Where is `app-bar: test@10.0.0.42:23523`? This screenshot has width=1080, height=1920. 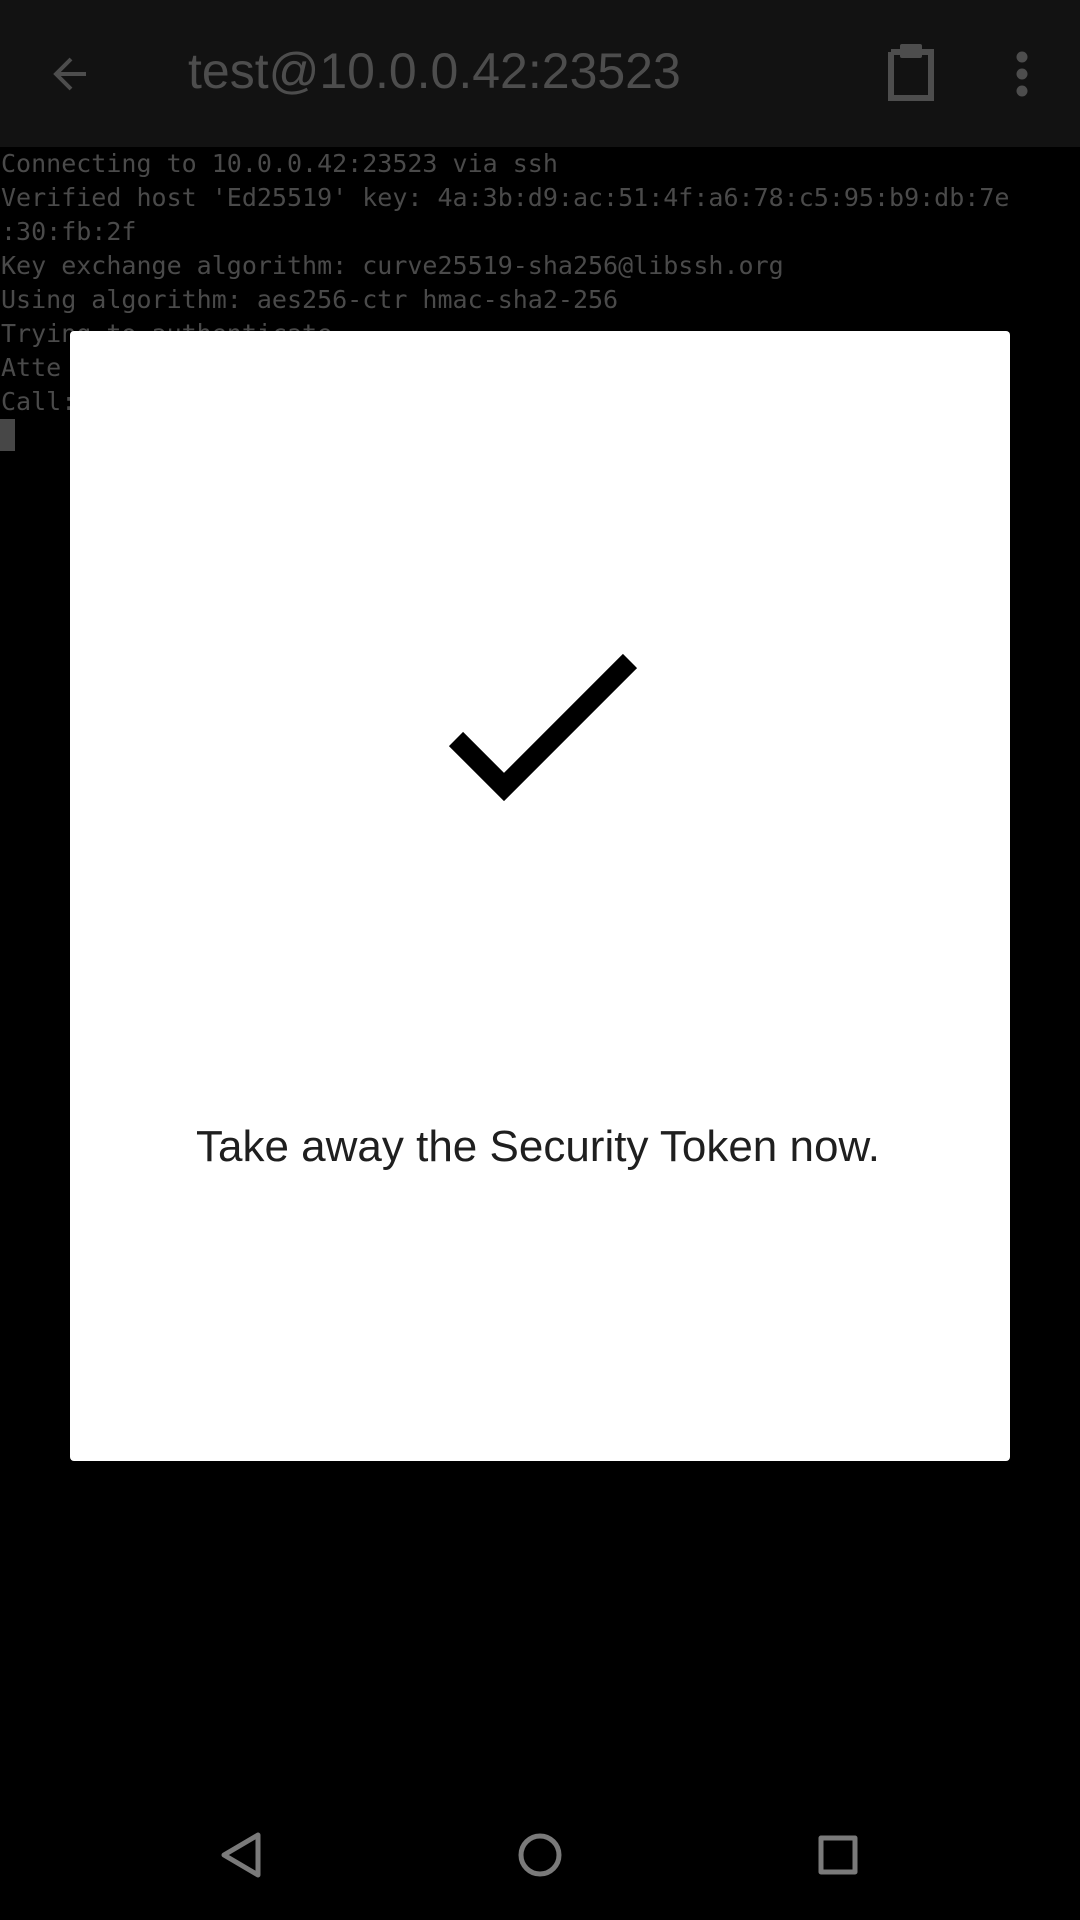
app-bar: test@10.0.0.42:23523 is located at coordinates (540, 73).